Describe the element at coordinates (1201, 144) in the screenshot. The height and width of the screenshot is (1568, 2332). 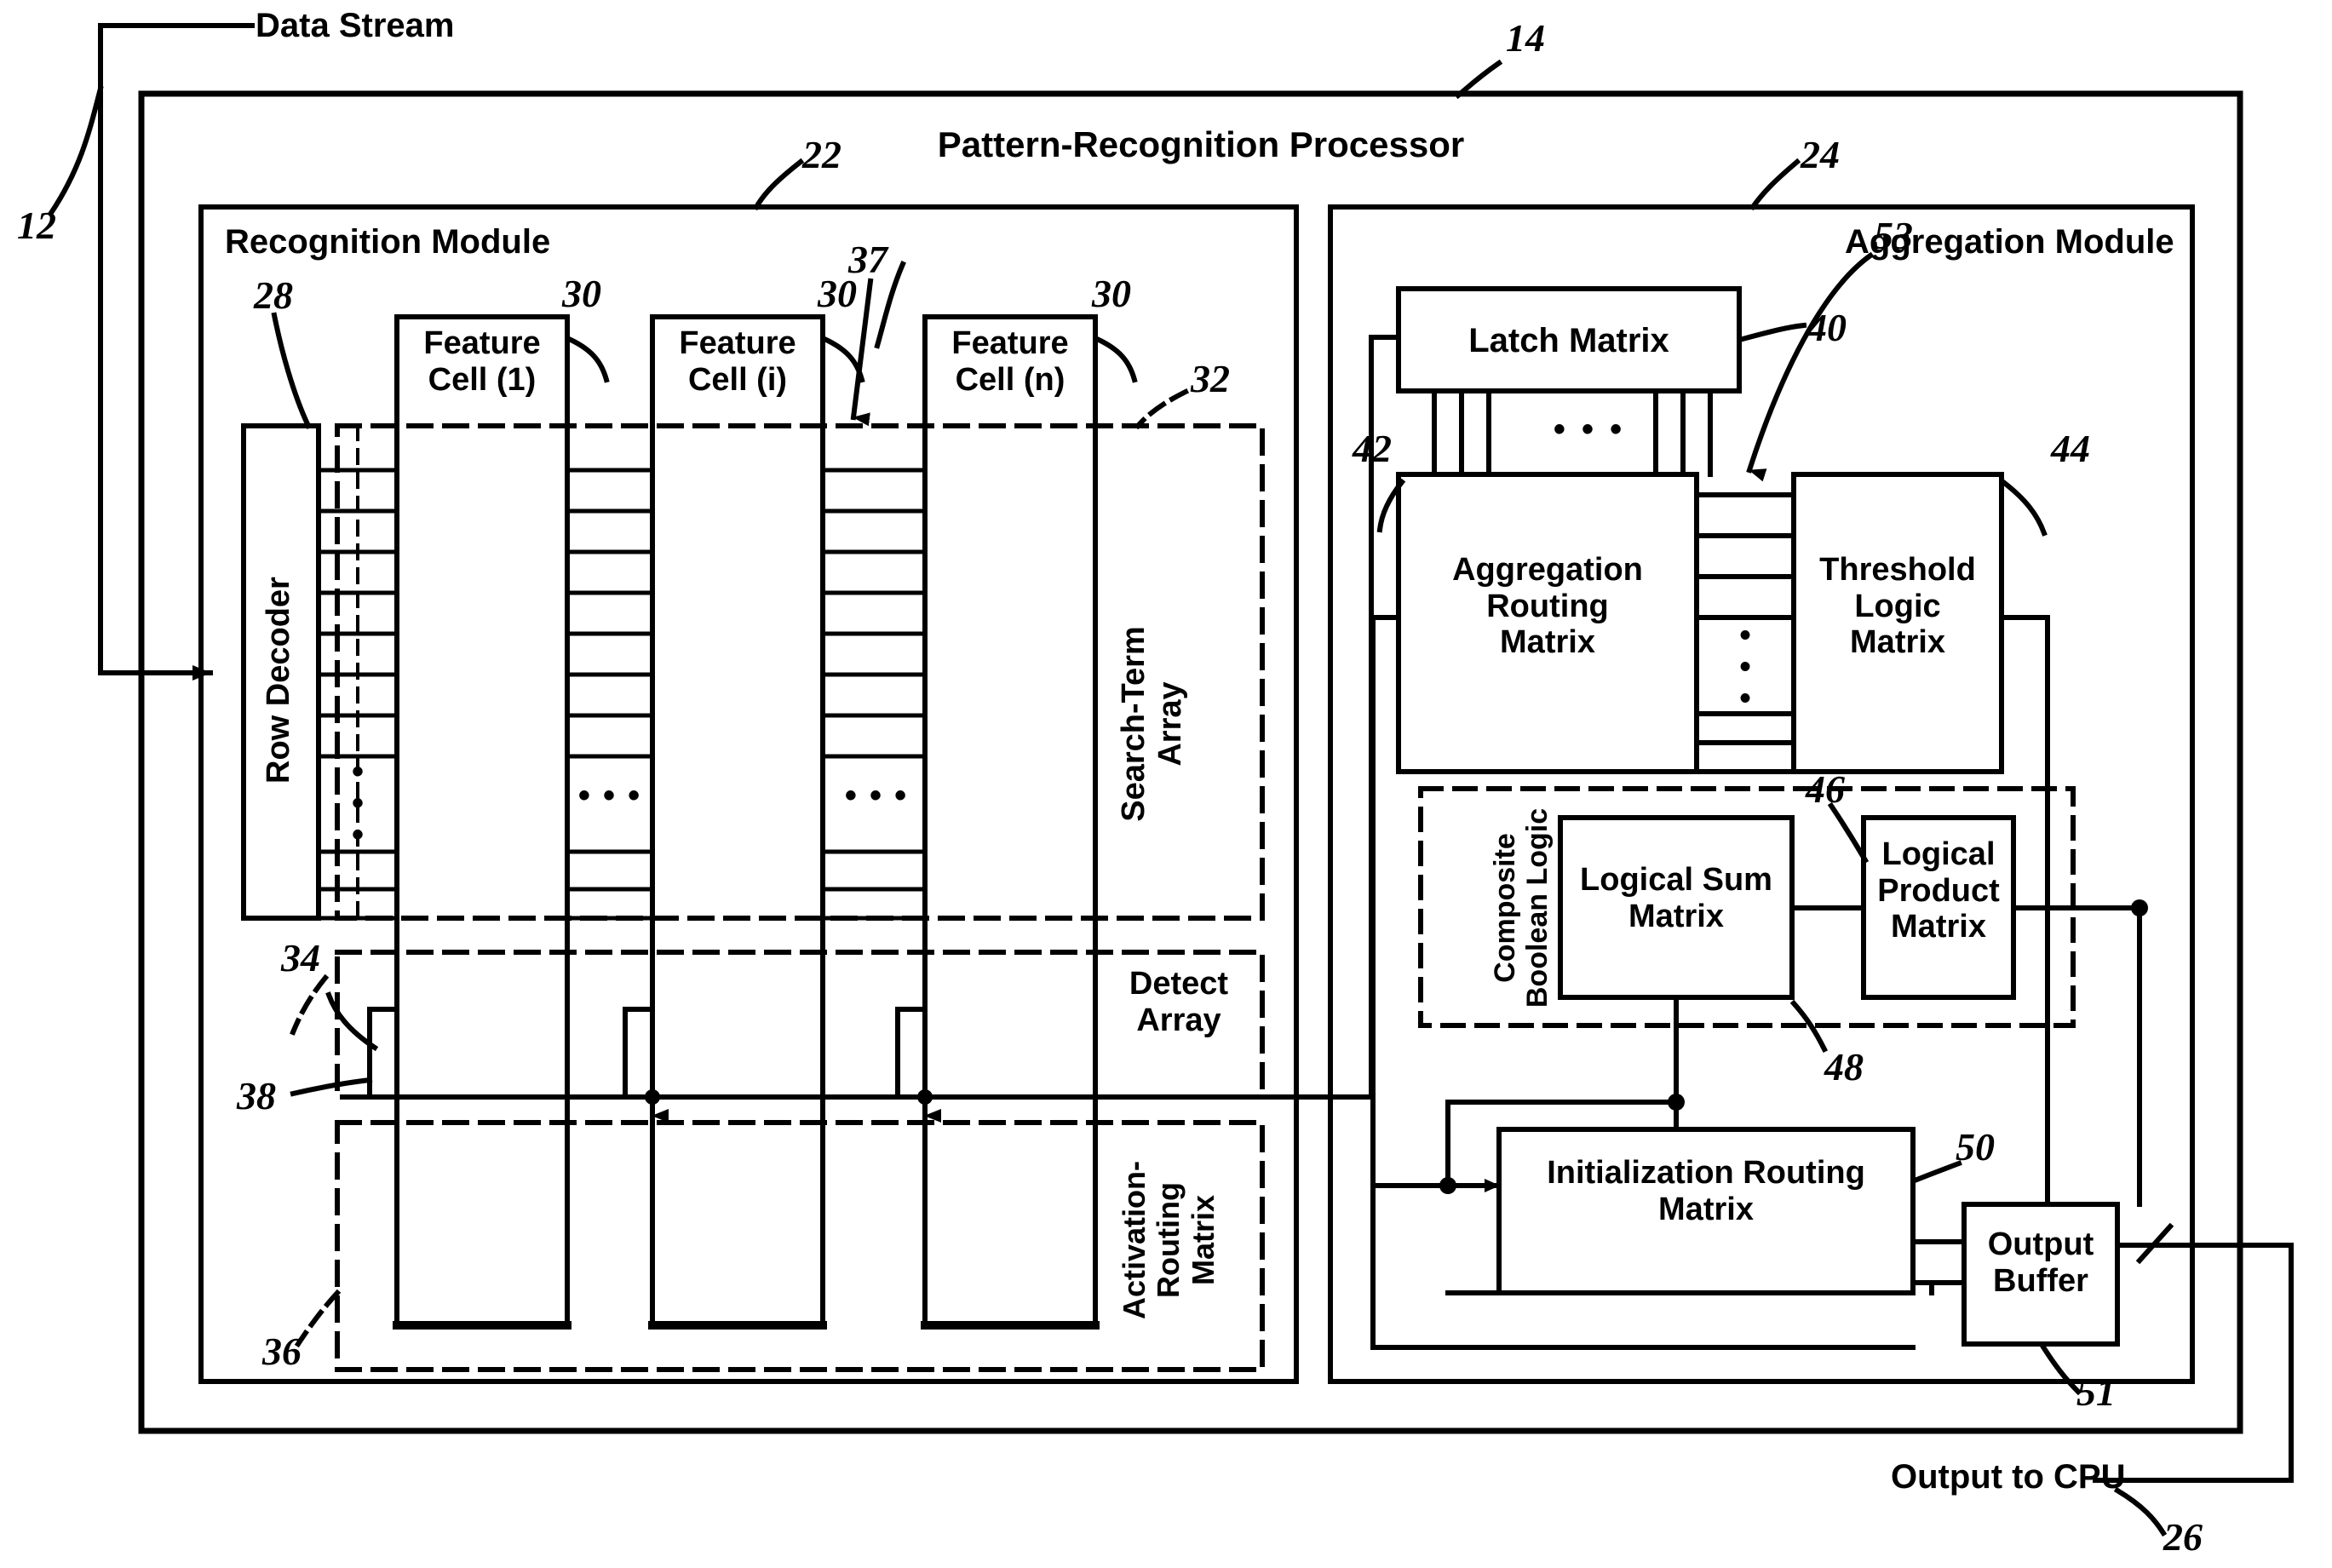
I see `processor-title: Pattern-Recognition Processor` at that location.